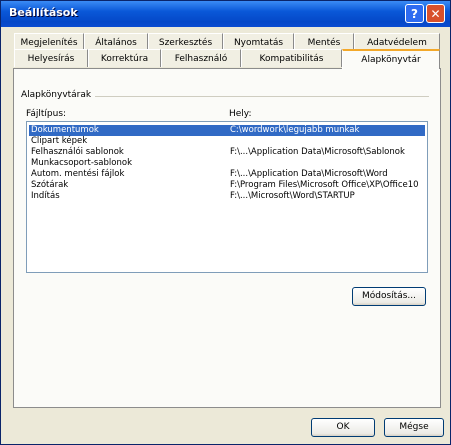 The height and width of the screenshot is (445, 451). I want to click on window-title: Beállítások, so click(43, 12).